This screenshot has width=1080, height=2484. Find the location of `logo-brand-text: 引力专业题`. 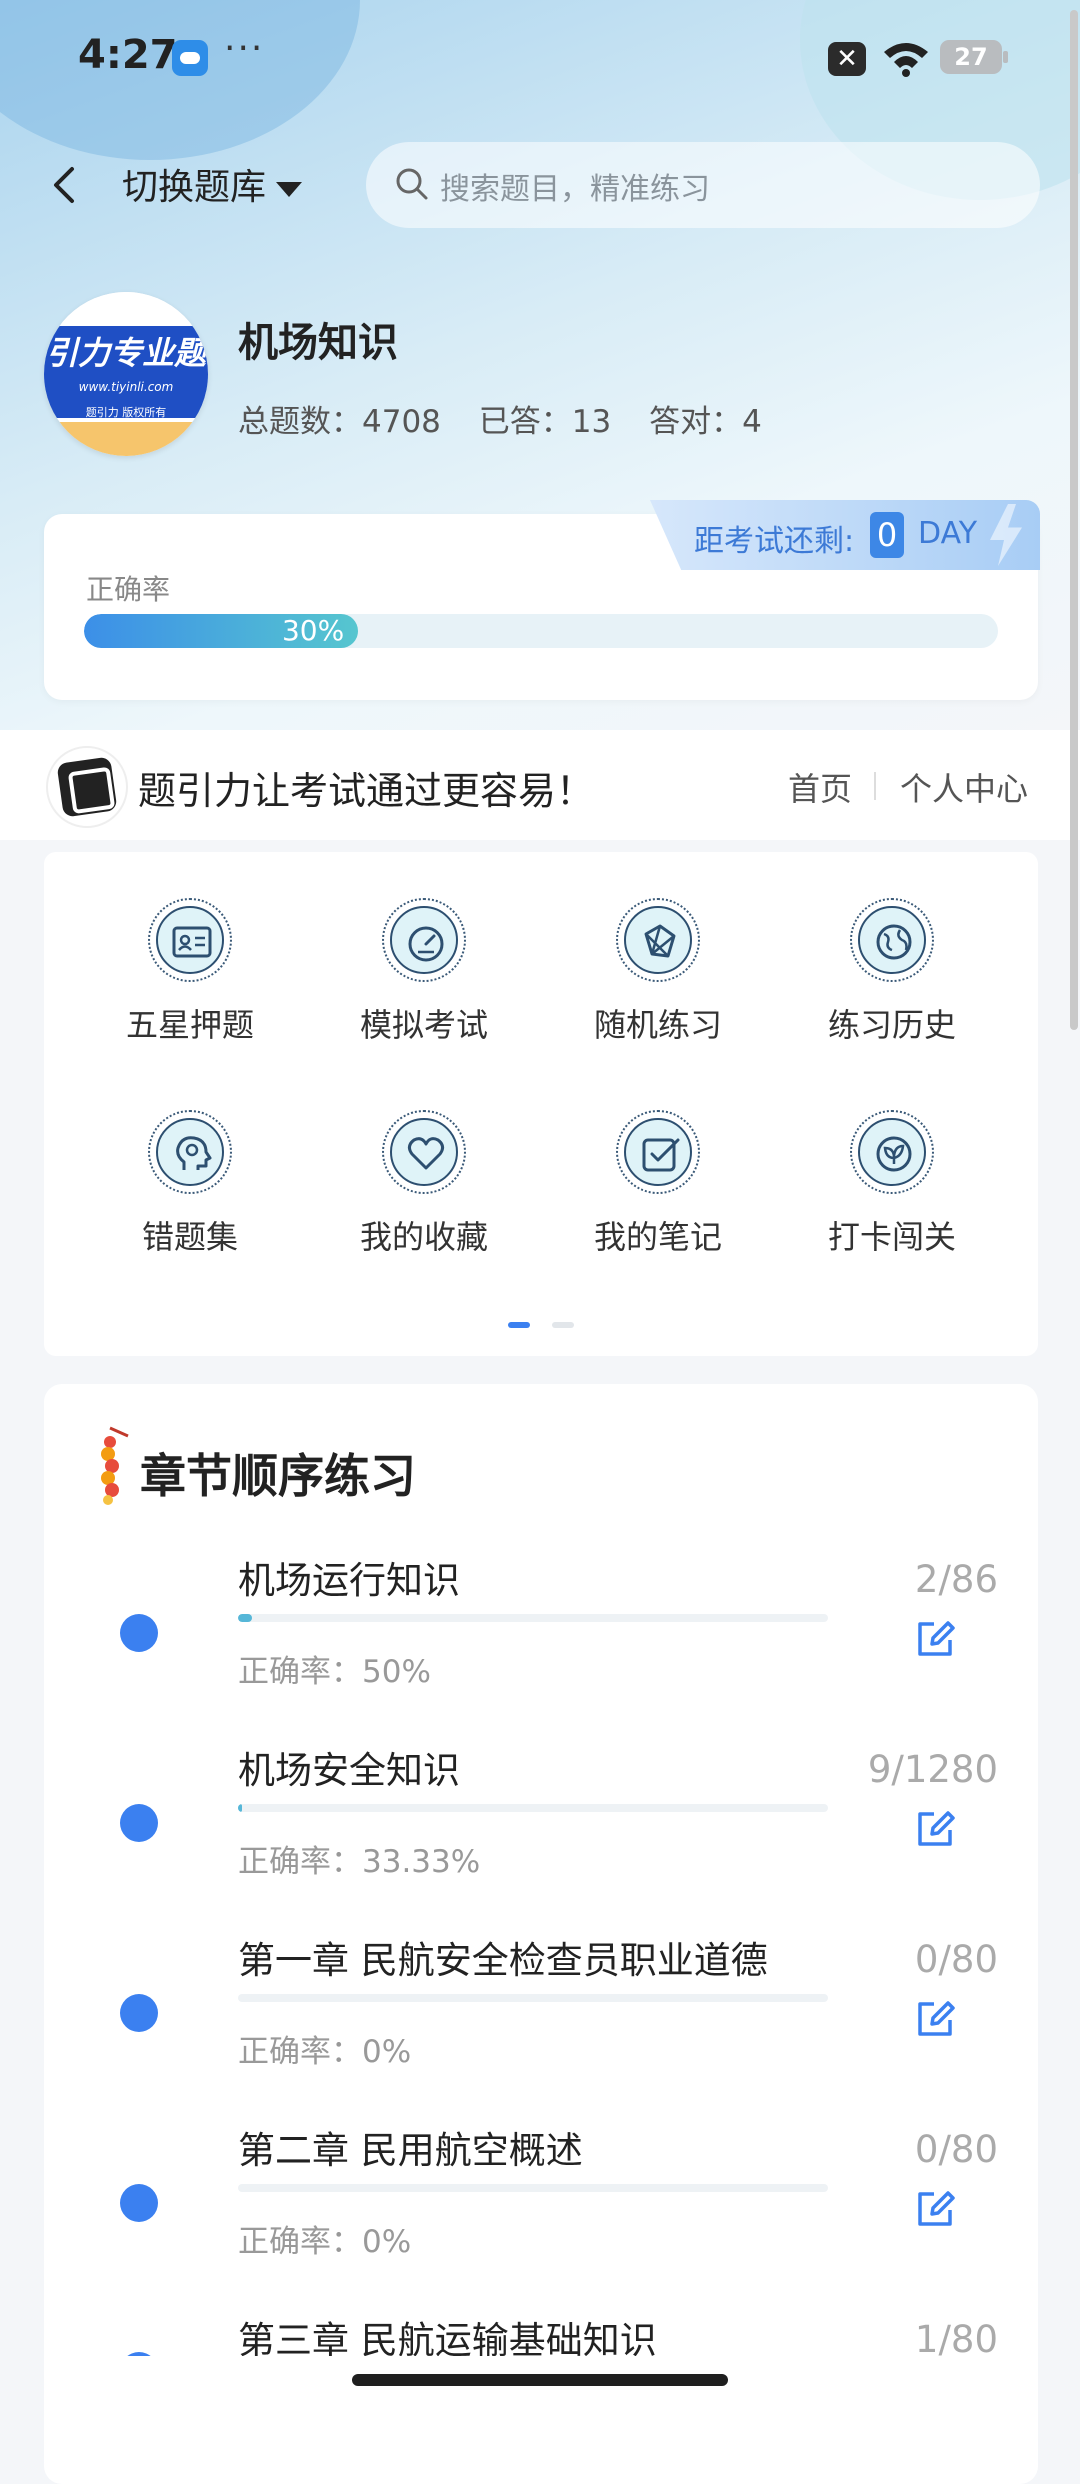

logo-brand-text: 引力专业题 is located at coordinates (125, 353).